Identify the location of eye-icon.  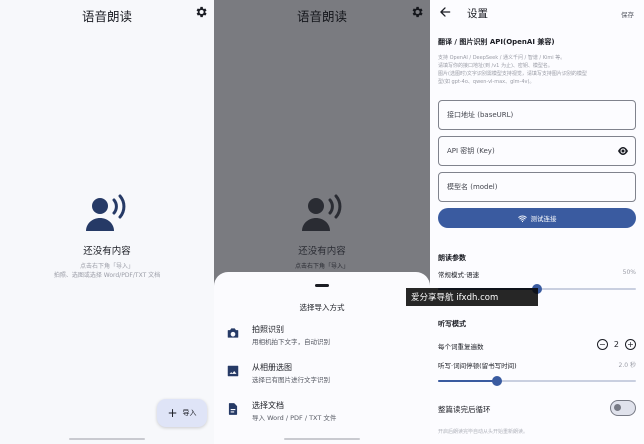
(623, 151).